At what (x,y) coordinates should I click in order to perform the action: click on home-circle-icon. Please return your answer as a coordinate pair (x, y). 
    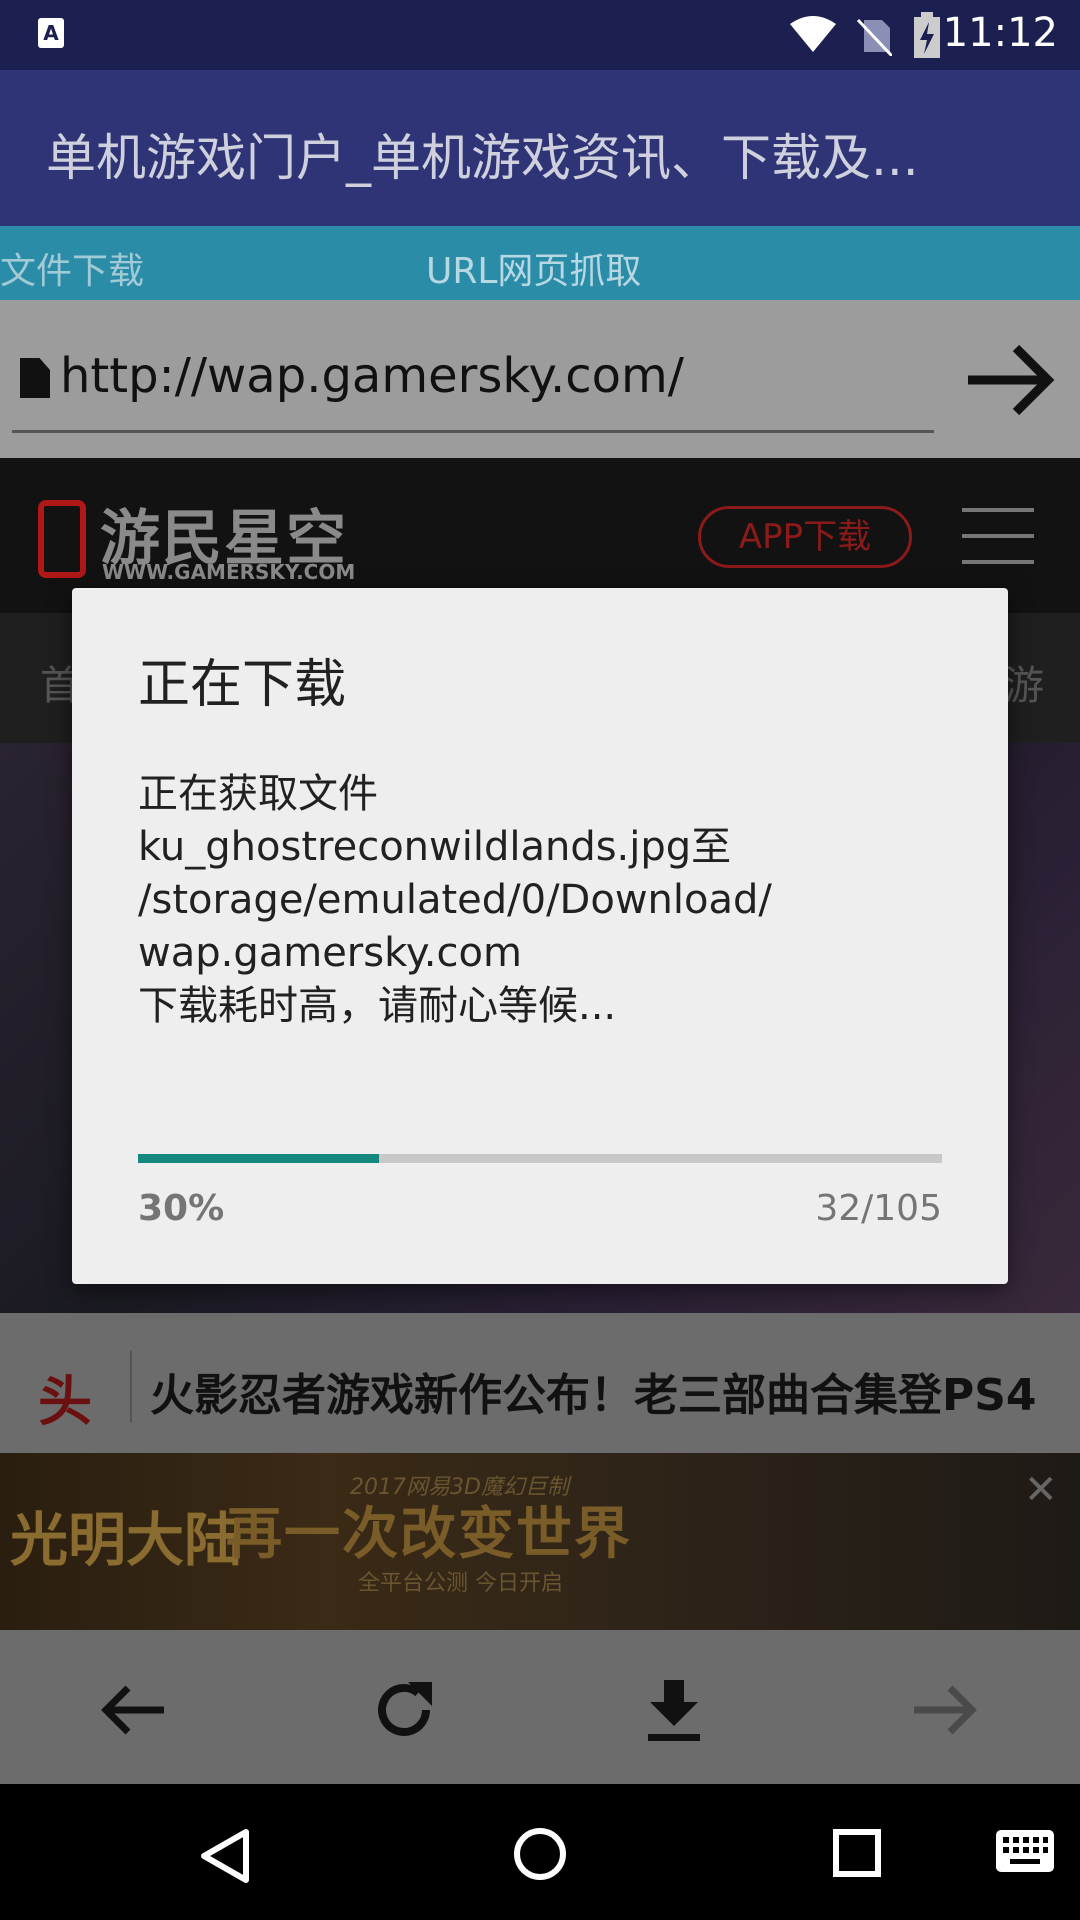
    Looking at the image, I should click on (540, 1854).